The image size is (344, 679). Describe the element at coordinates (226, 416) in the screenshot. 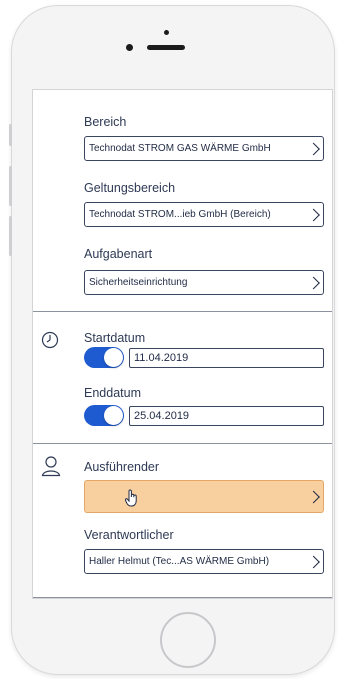

I see `enddatum-input: 25.04.2019` at that location.